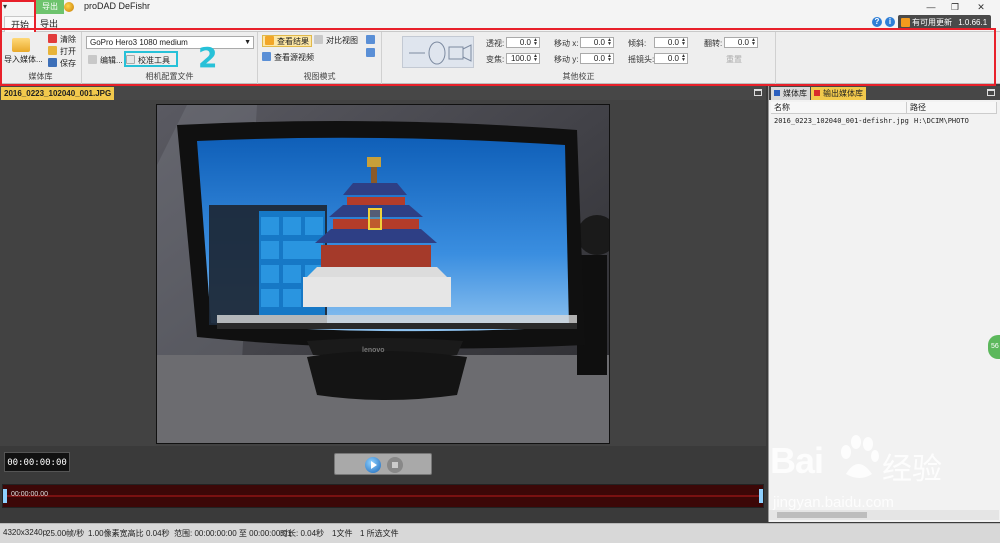 The height and width of the screenshot is (543, 1000). I want to click on timecode-display: 00:00:00:00, so click(37, 462).